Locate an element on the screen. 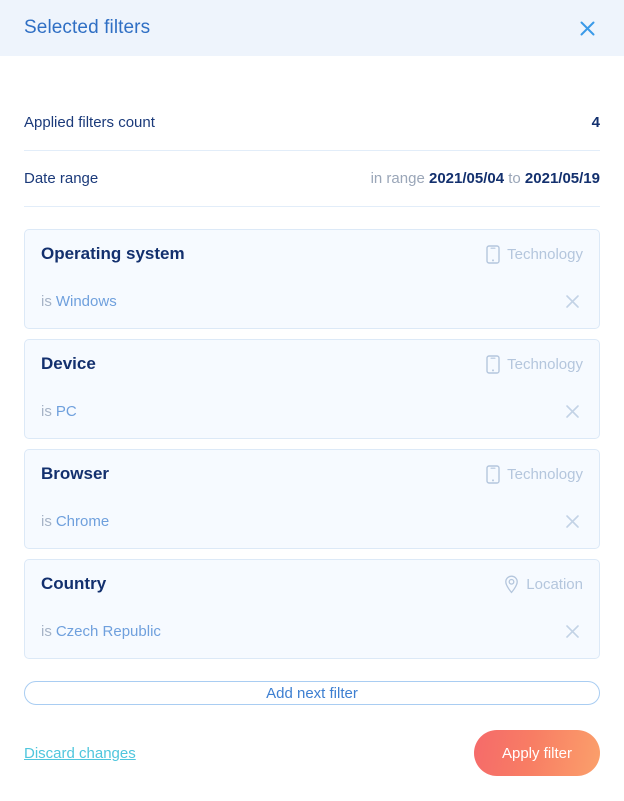 The image size is (624, 801). close-icon is located at coordinates (587, 28).